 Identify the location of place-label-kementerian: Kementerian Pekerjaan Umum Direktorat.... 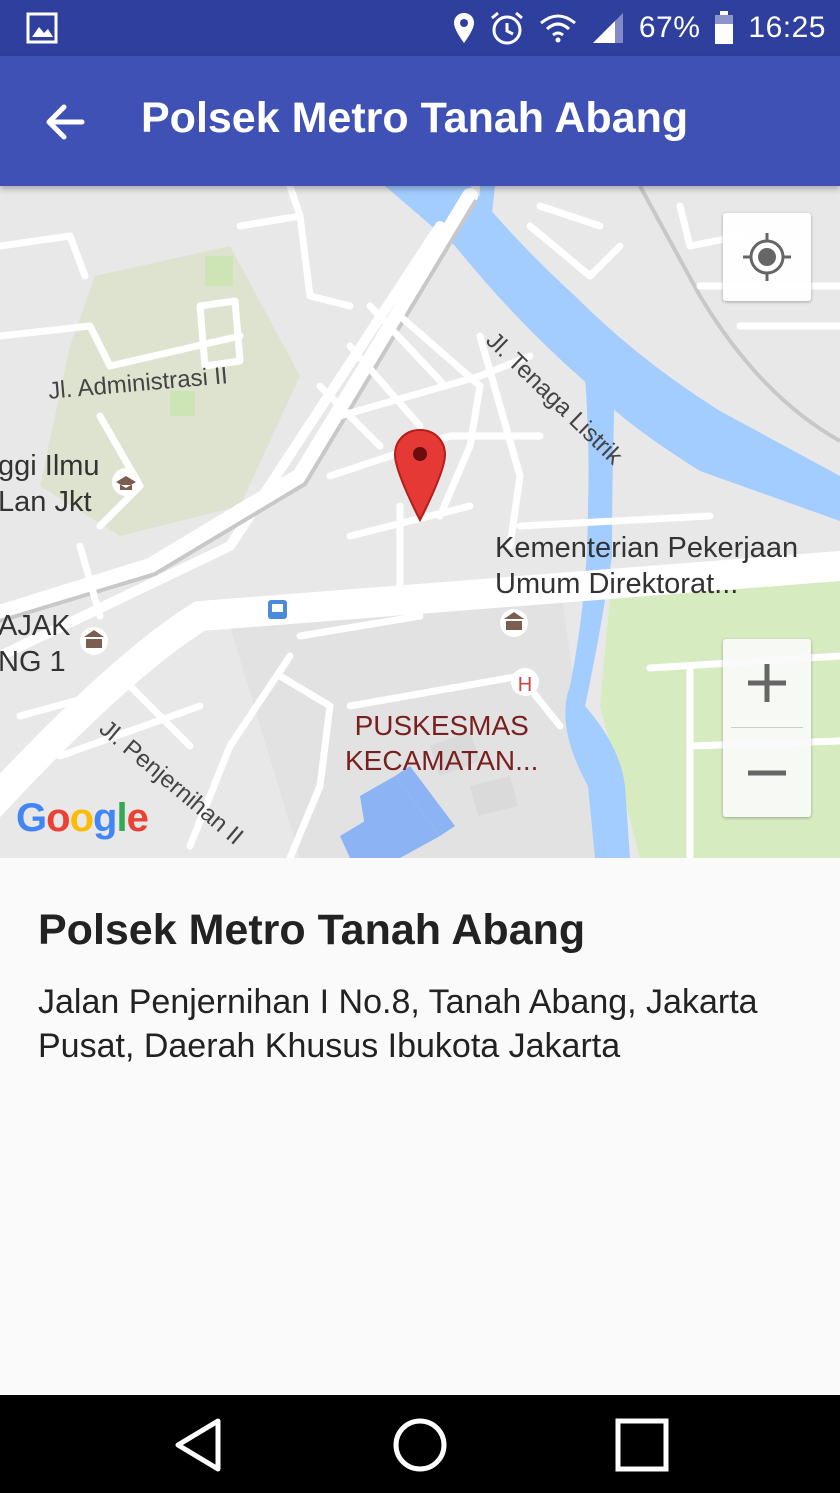
(647, 566).